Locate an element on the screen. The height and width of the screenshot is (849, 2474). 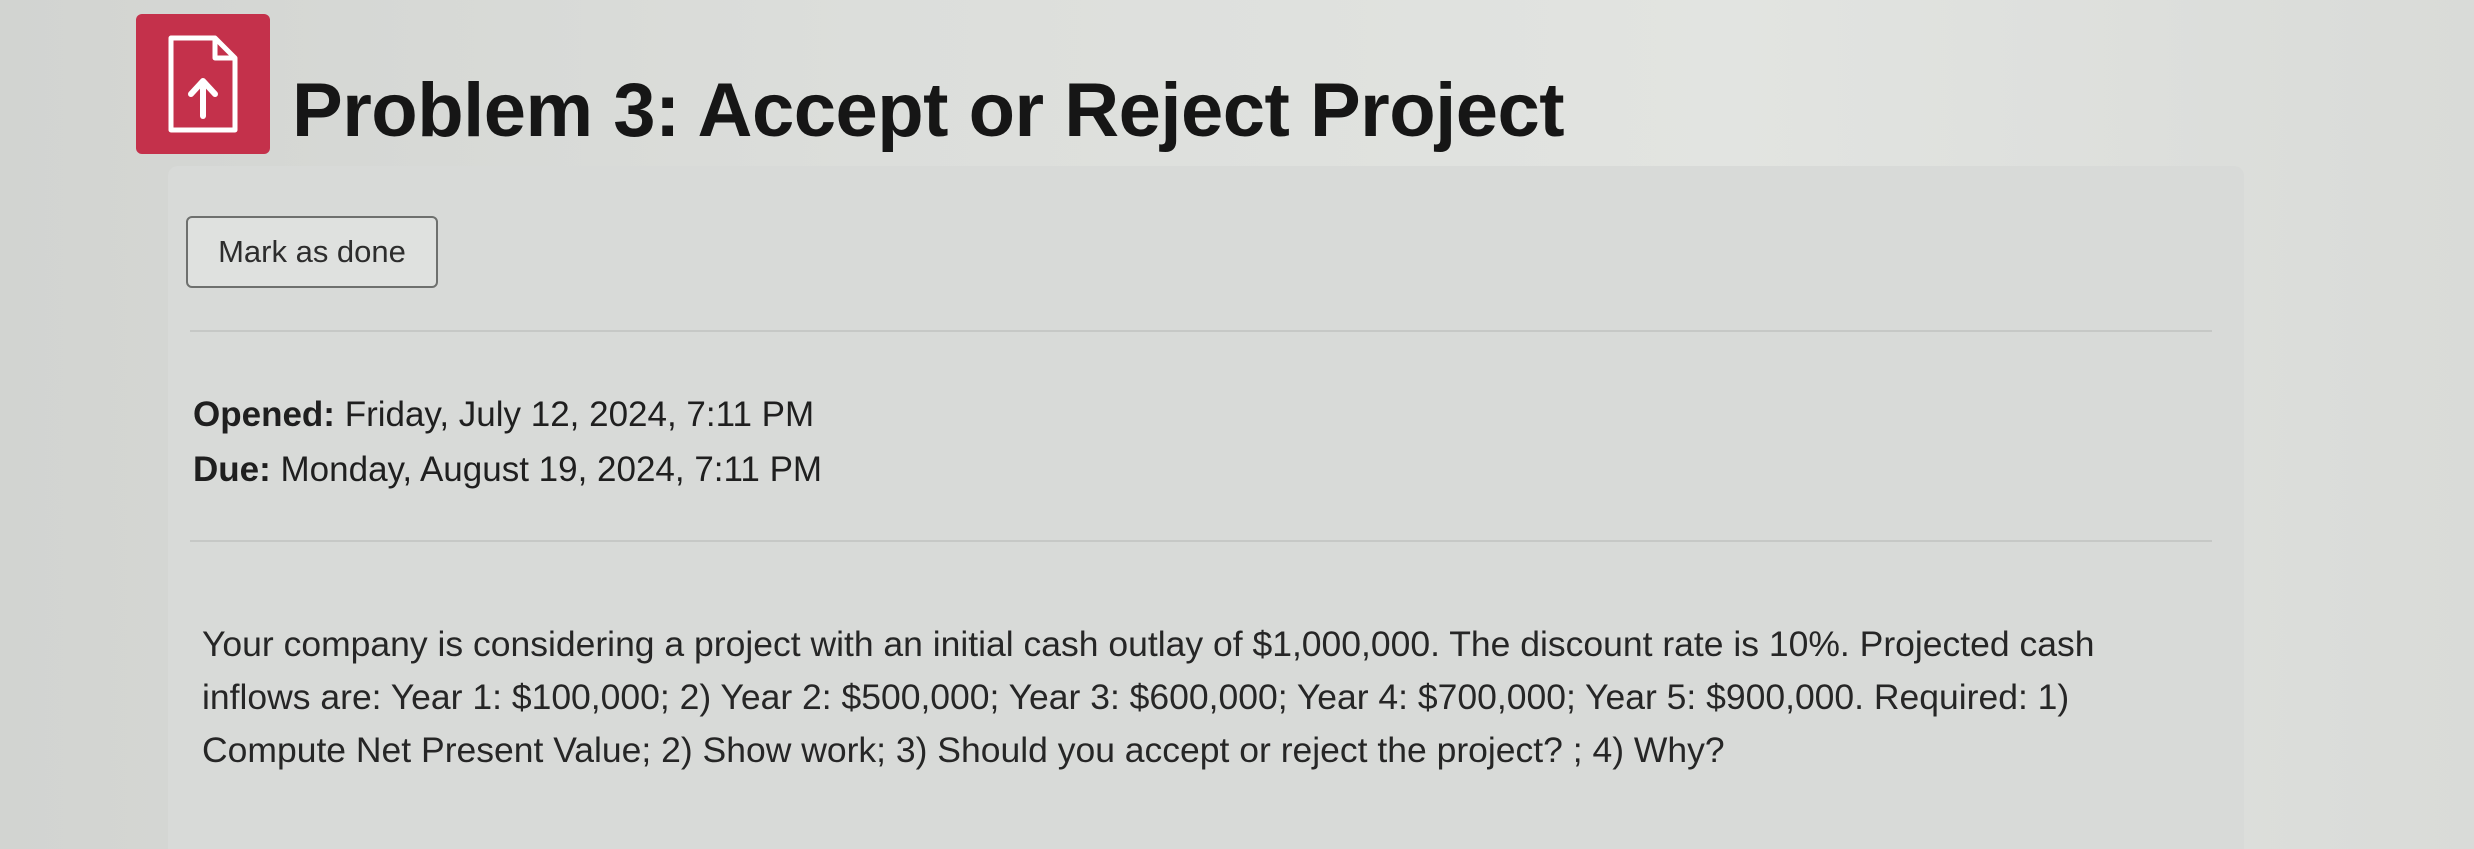
document-upload-glyph is located at coordinates (203, 84).